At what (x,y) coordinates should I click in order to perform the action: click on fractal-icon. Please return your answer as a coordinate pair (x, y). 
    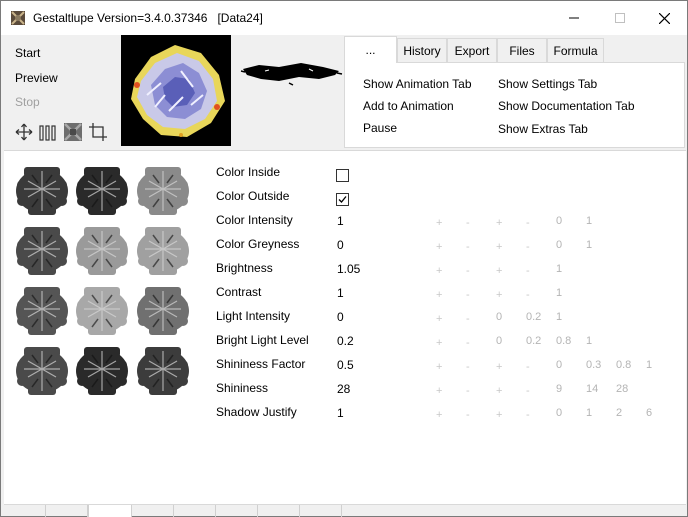
    Looking at the image, I should click on (73, 132).